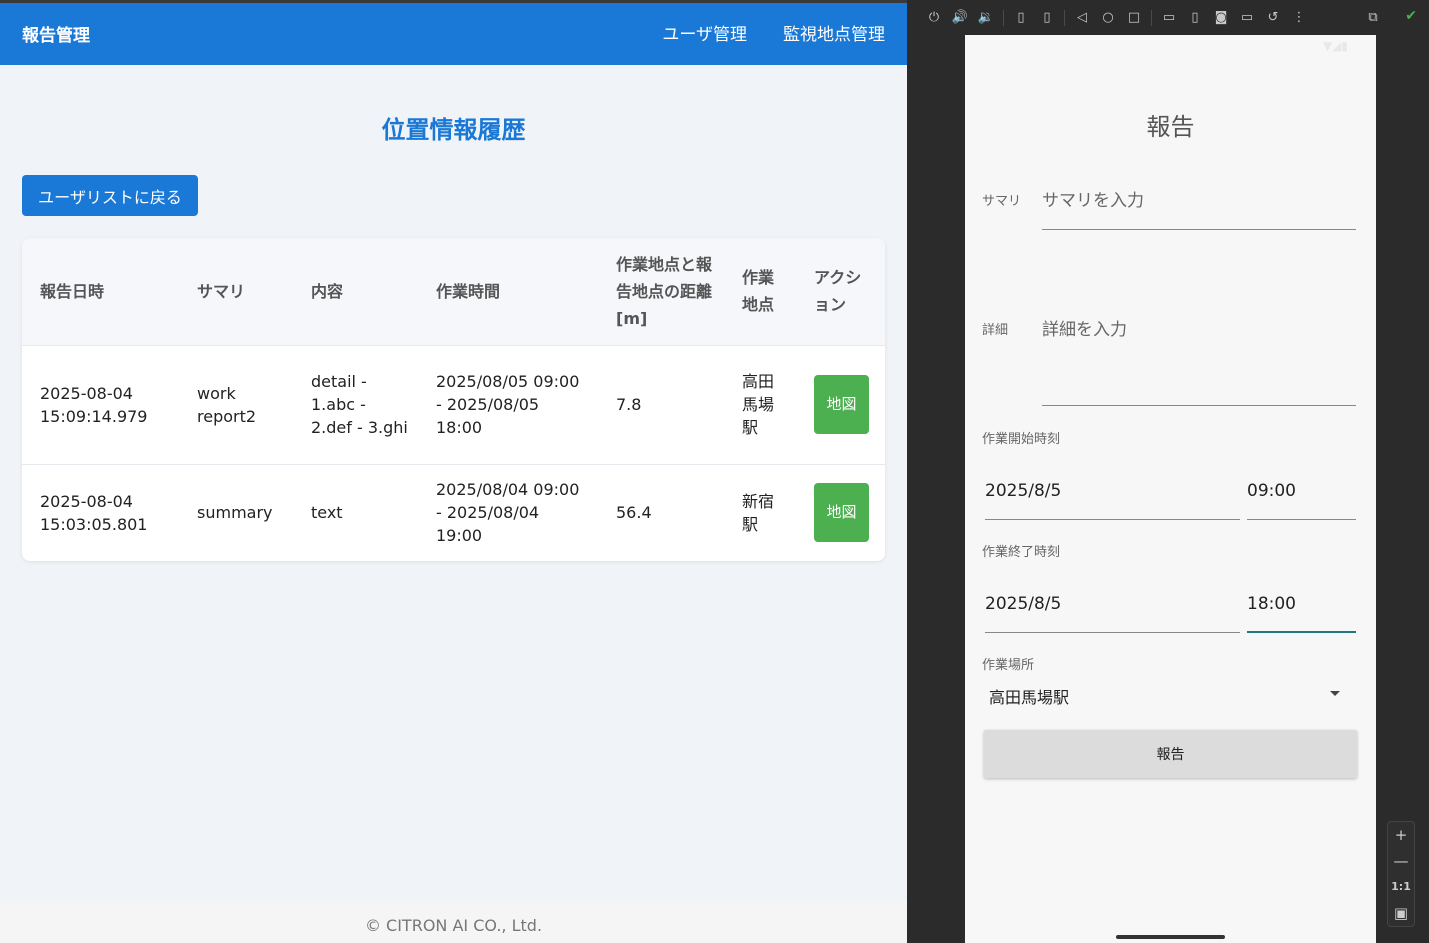  Describe the element at coordinates (1021, 17) in the screenshot. I see `rotate-left-icon: ▯` at that location.